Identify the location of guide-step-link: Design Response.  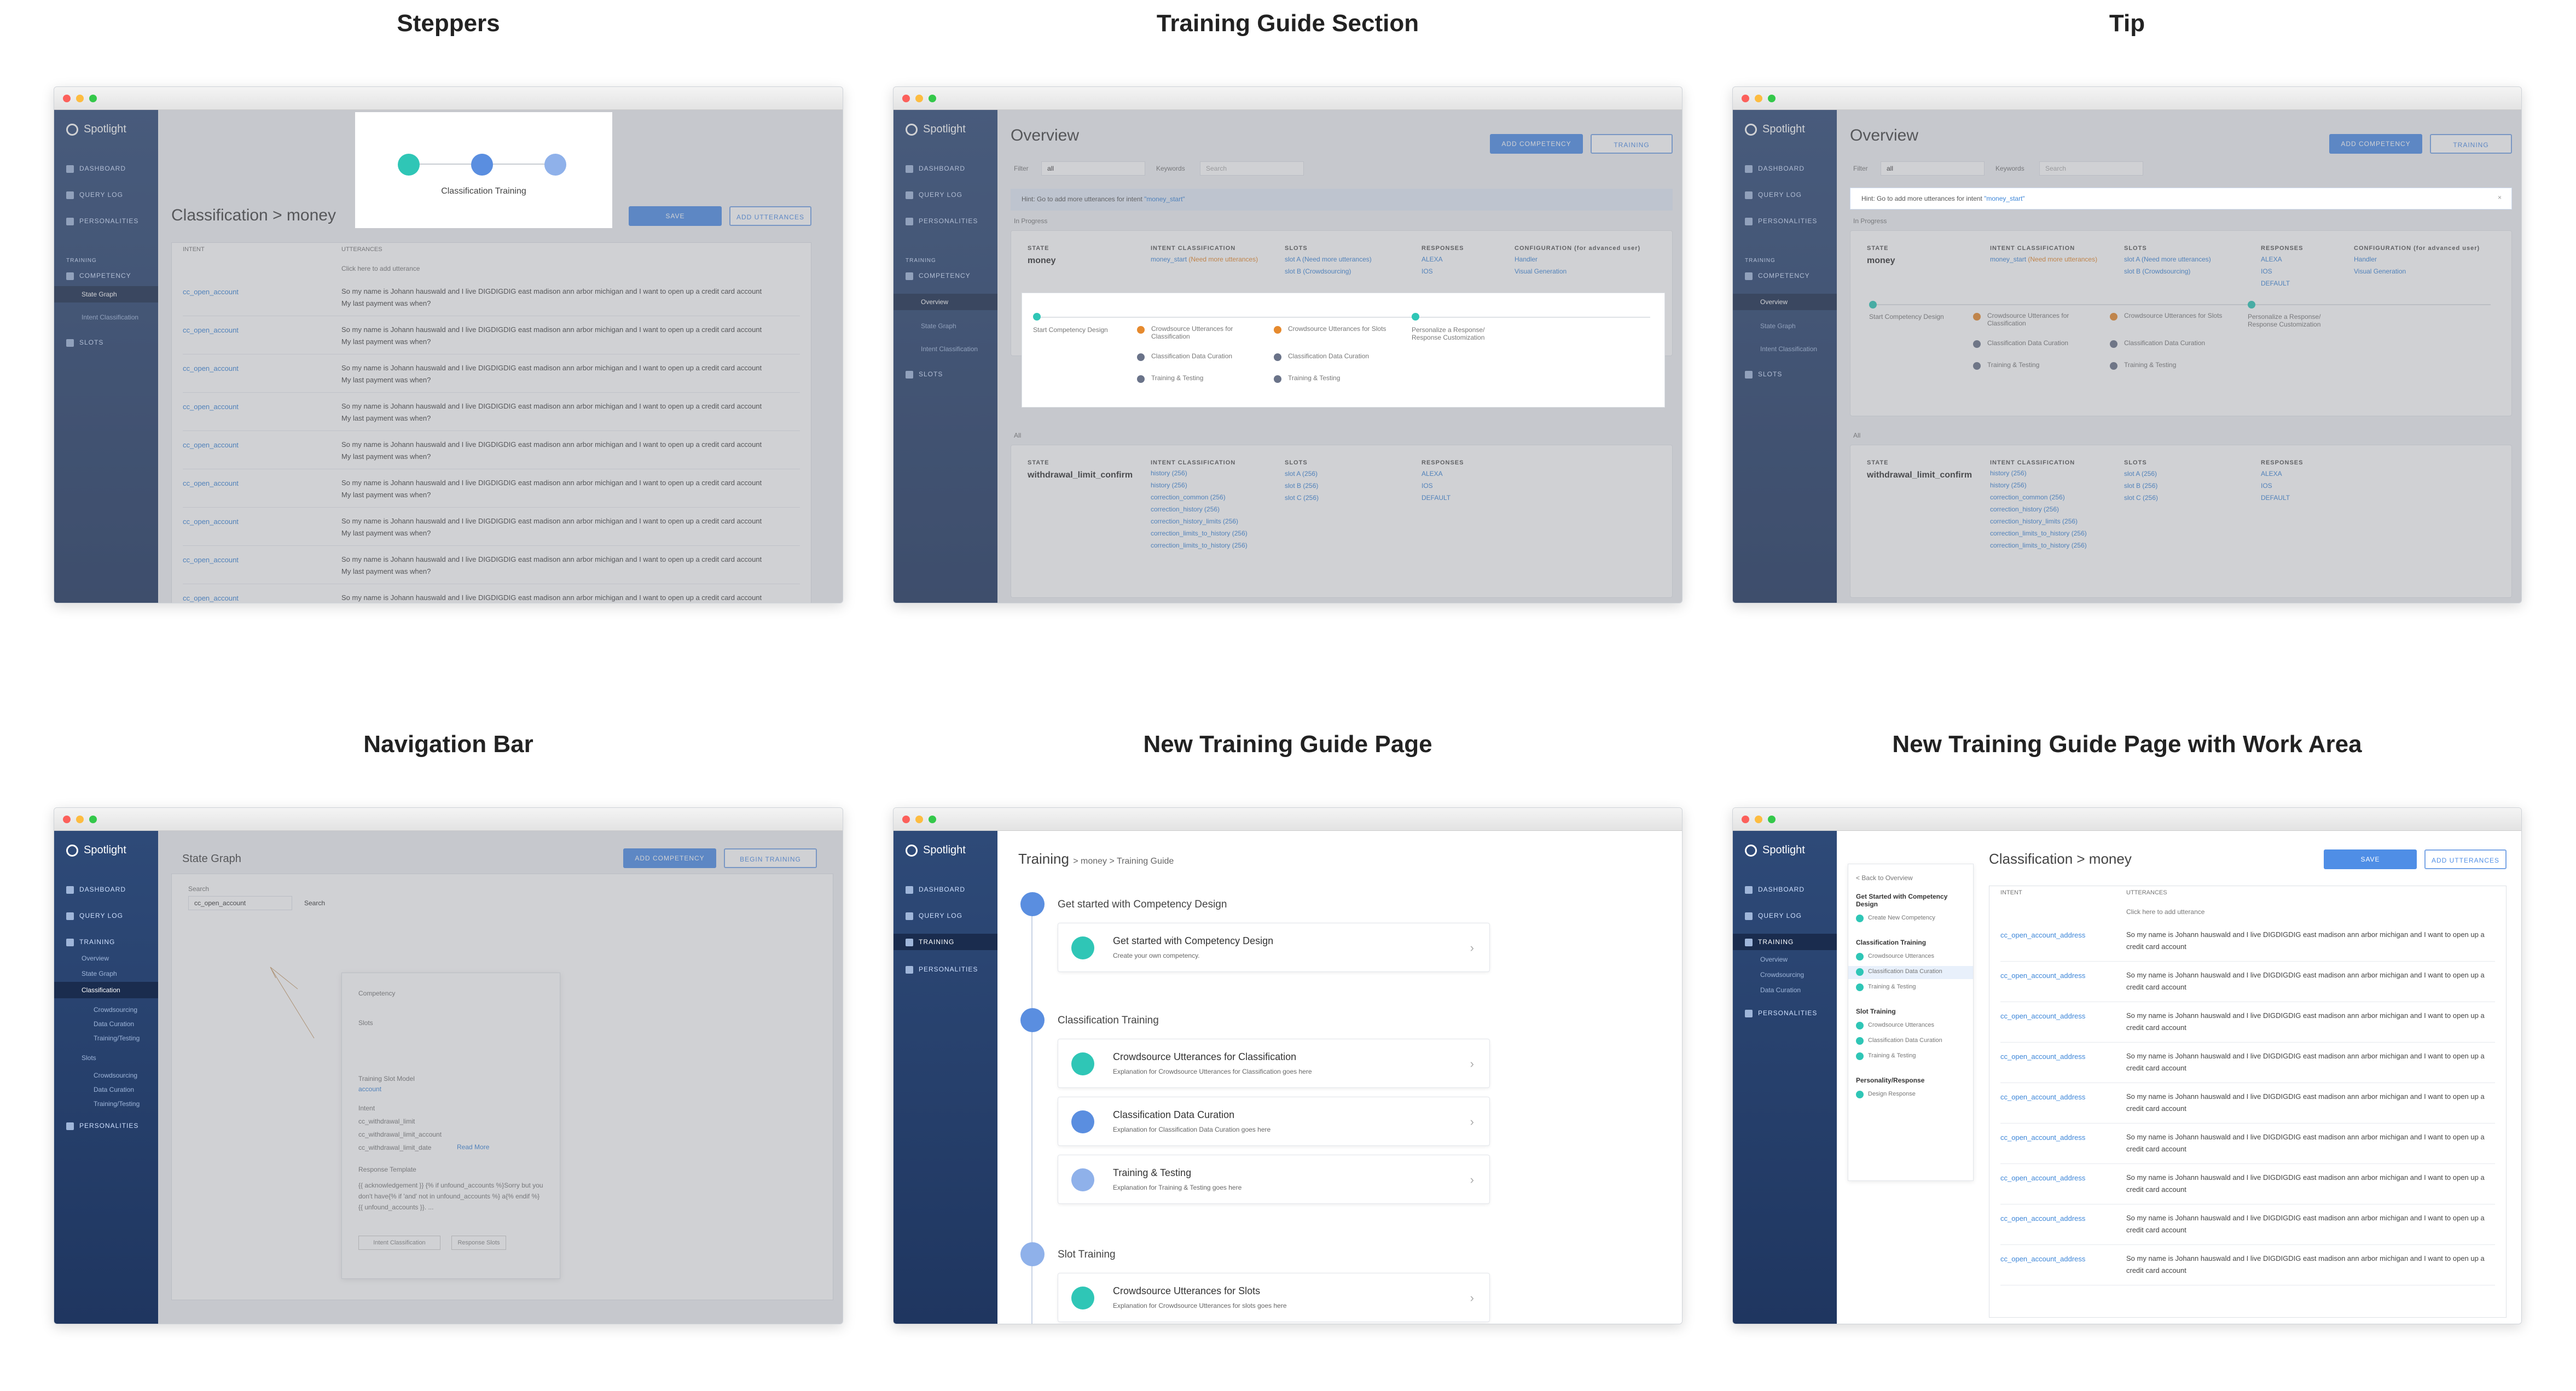
(1892, 1094).